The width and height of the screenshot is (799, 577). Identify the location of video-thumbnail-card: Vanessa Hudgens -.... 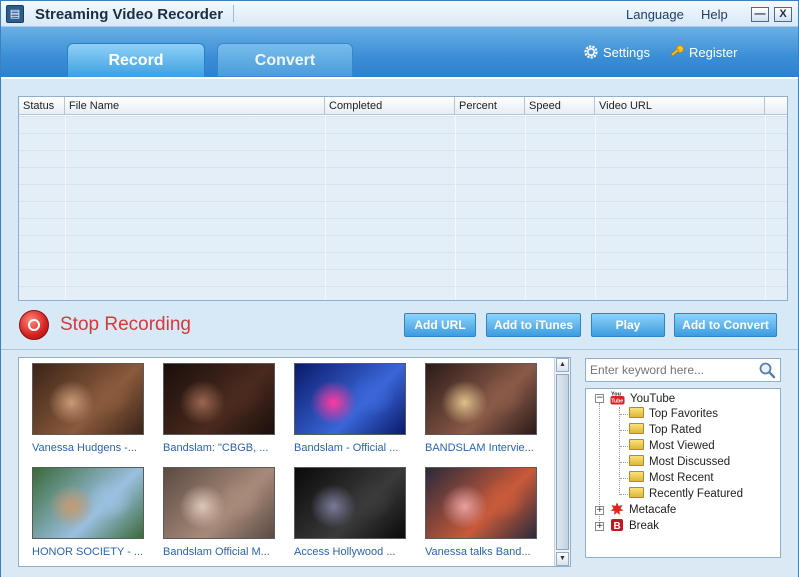
(88, 408).